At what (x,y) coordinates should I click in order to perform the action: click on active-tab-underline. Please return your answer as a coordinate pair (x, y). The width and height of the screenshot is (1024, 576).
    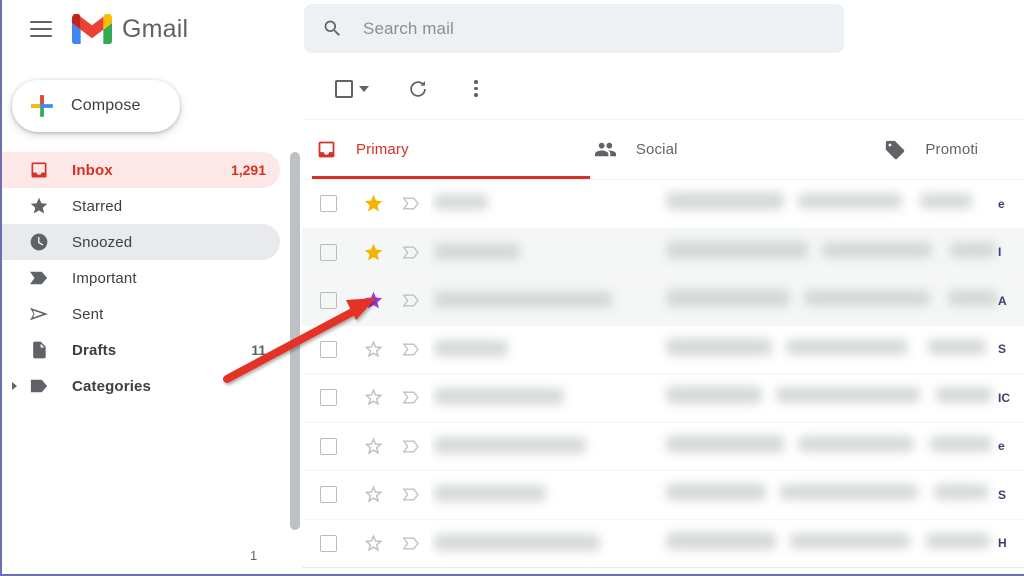
    Looking at the image, I should click on (451, 177).